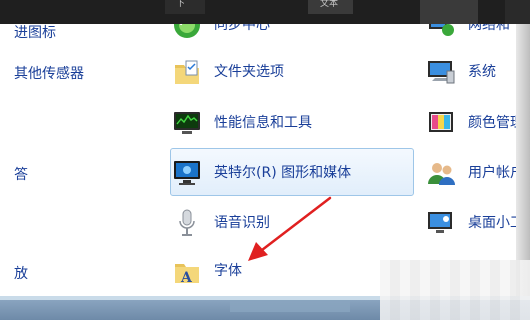 Image resolution: width=530 pixels, height=320 pixels. Describe the element at coordinates (523, 160) in the screenshot. I see `window-right-edge` at that location.